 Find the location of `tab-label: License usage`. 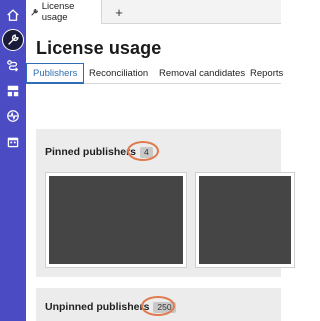

tab-label: License usage is located at coordinates (58, 12).